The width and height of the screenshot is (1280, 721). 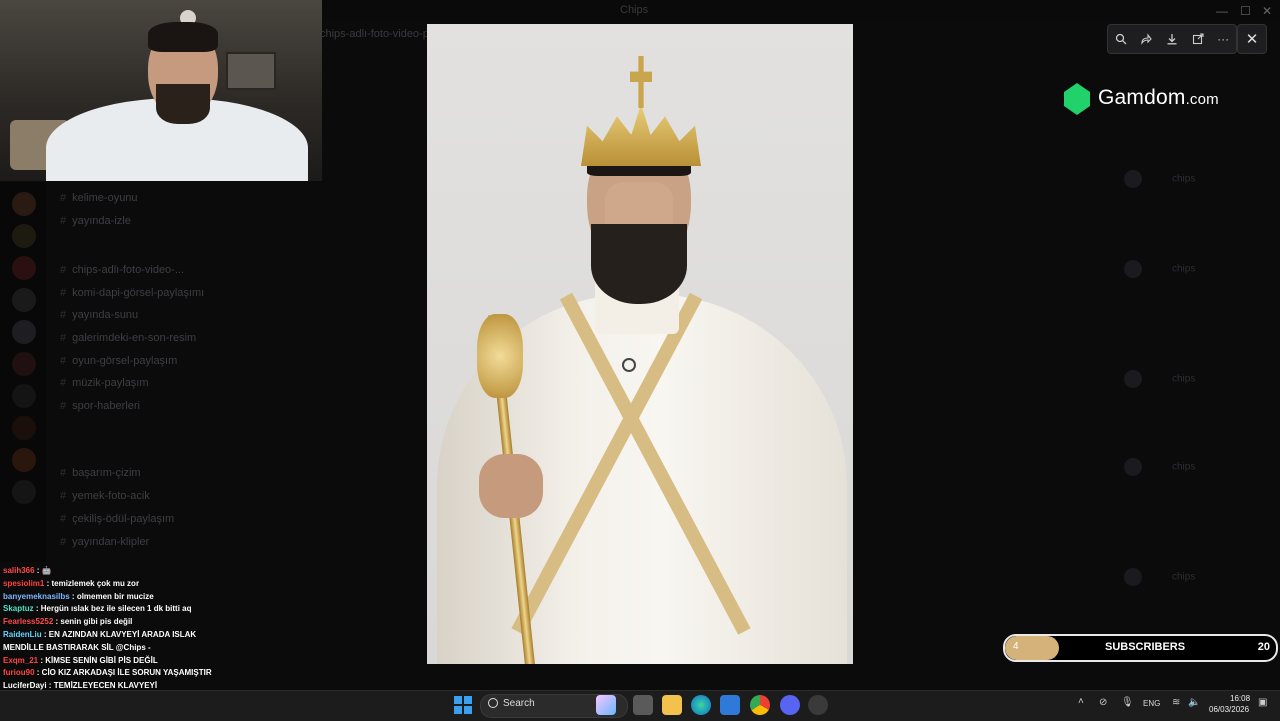 I want to click on search-label: Search, so click(x=519, y=703).